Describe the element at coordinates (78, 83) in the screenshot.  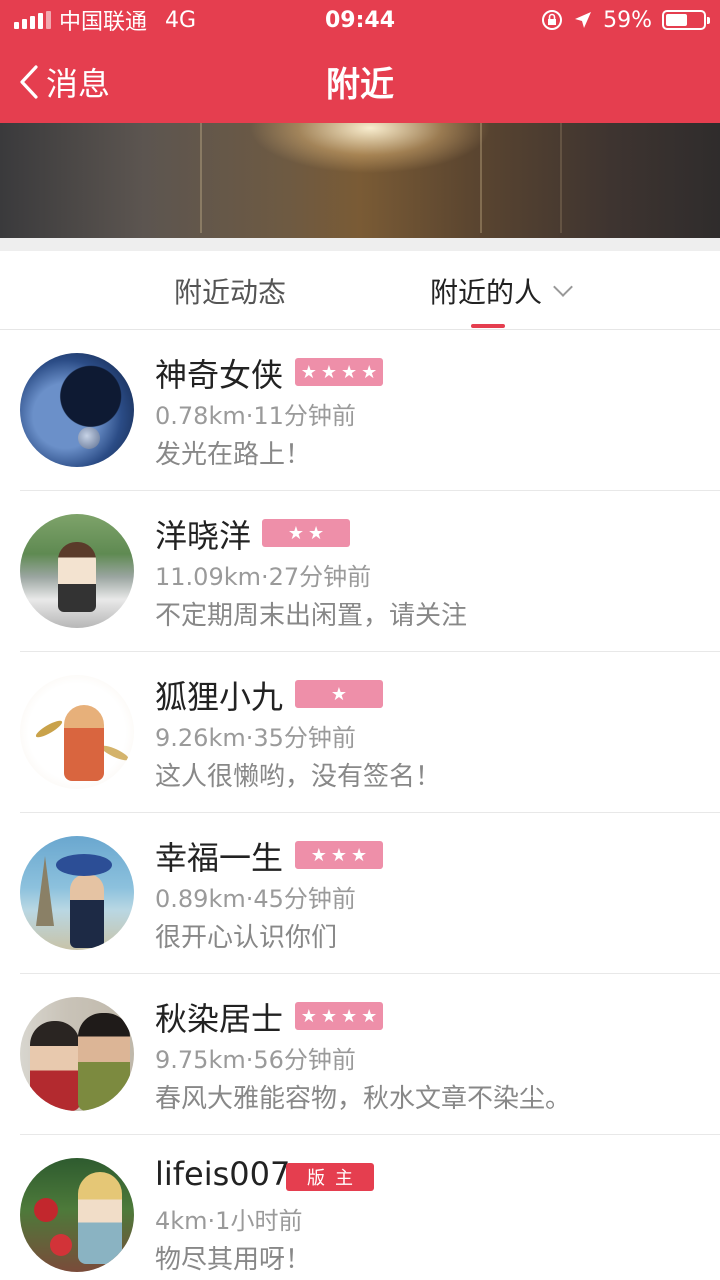
I see `back-label: 消息` at that location.